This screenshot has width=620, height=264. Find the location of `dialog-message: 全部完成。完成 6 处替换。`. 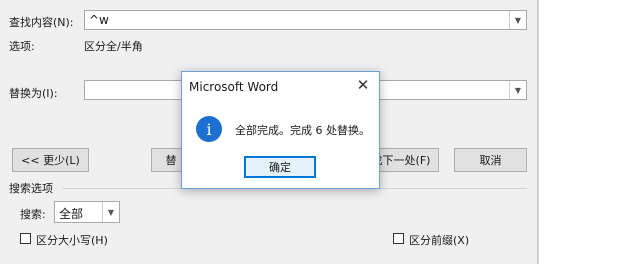

dialog-message: 全部完成。完成 6 处替换。 is located at coordinates (302, 130).